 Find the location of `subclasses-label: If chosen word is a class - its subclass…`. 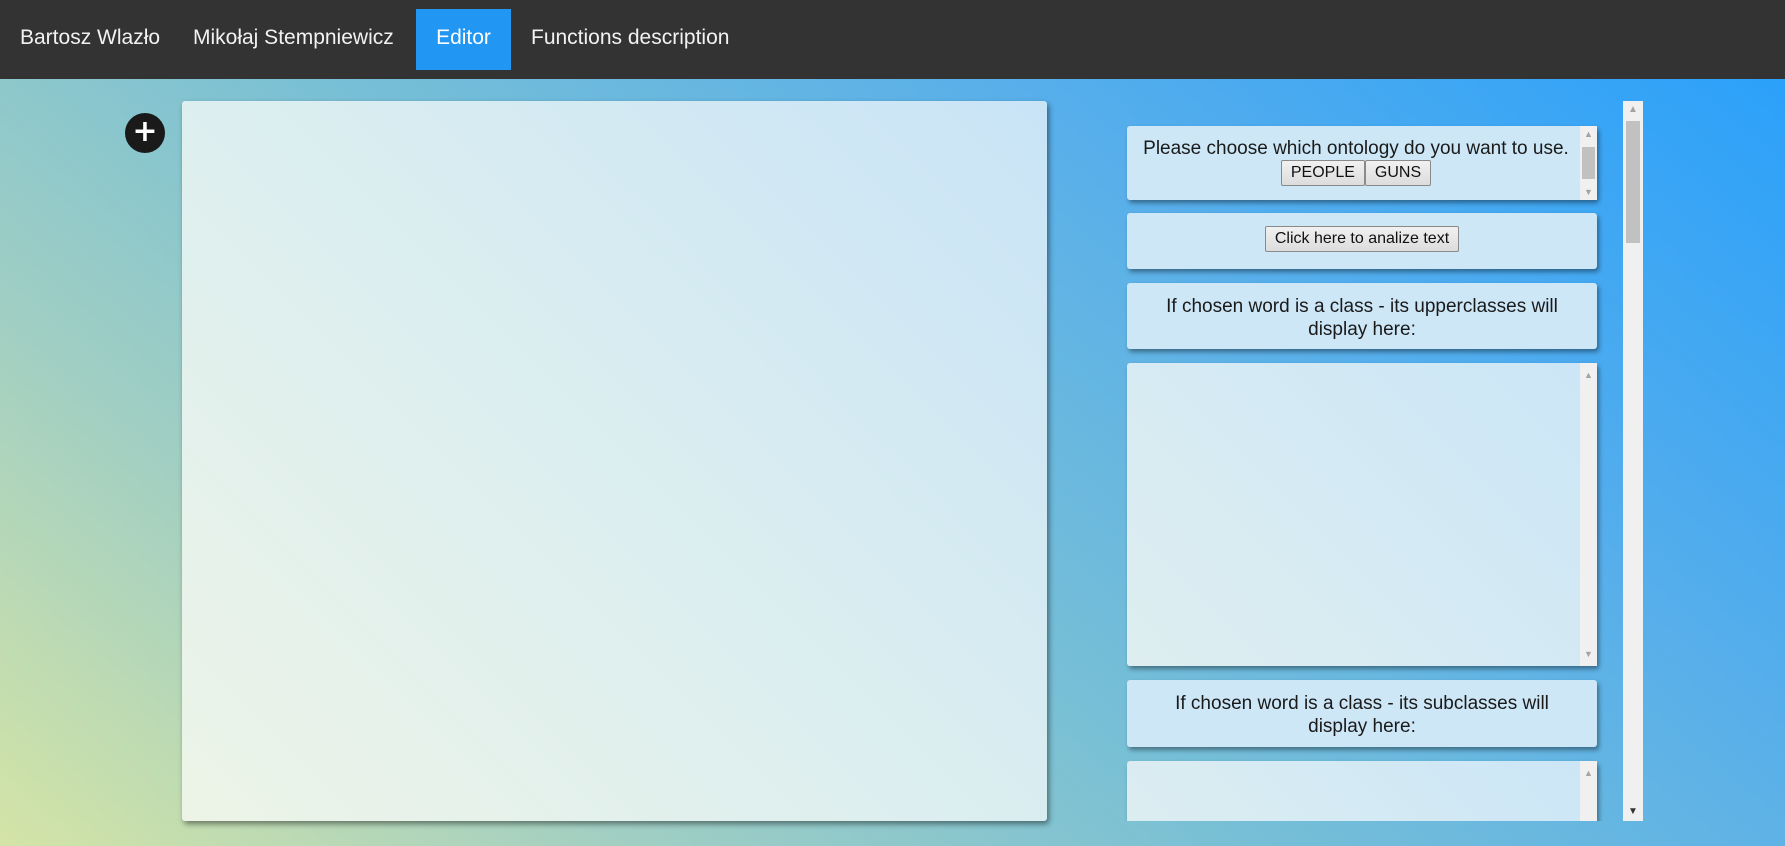

subclasses-label: If chosen word is a class - its subclass… is located at coordinates (1362, 715).